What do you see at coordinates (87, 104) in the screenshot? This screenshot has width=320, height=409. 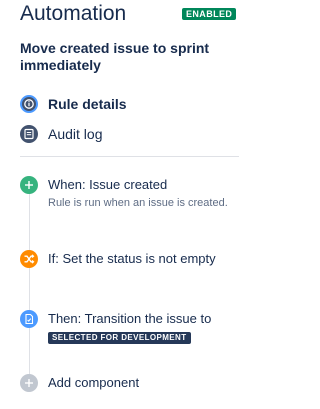 I see `nav-label-rule-details: Rule details` at bounding box center [87, 104].